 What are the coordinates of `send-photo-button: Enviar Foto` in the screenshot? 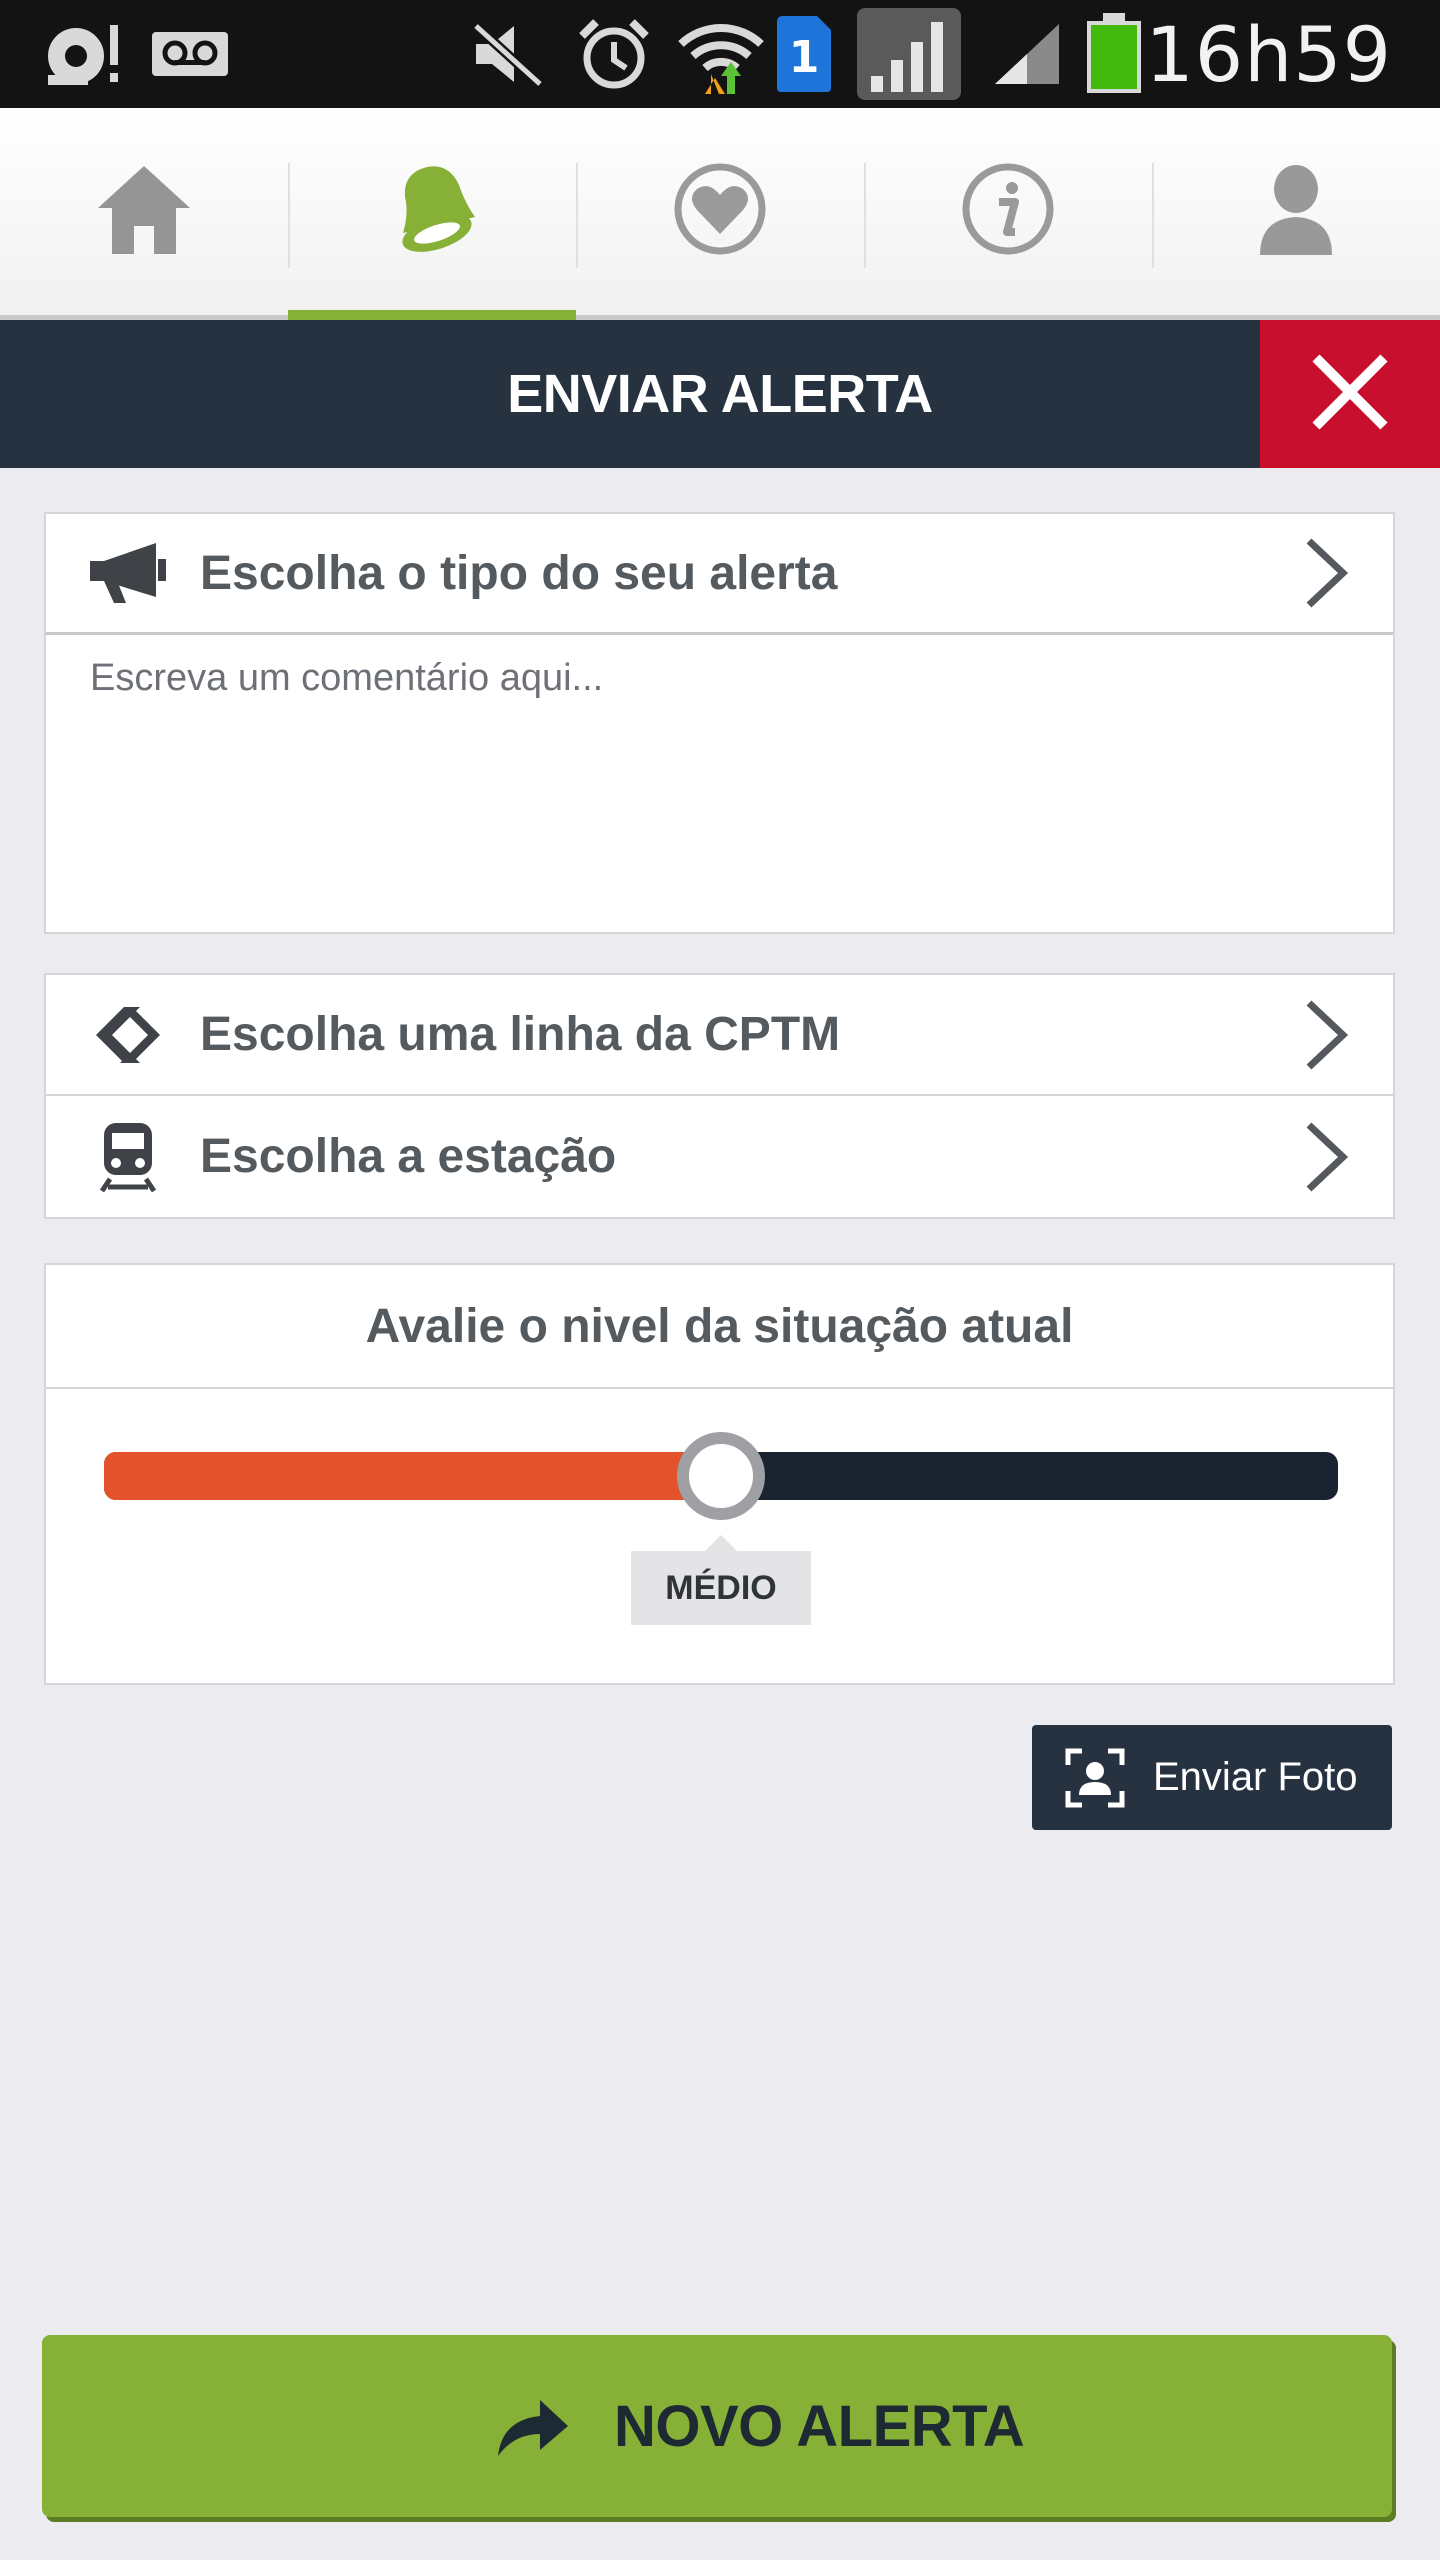 It's located at (1212, 1777).